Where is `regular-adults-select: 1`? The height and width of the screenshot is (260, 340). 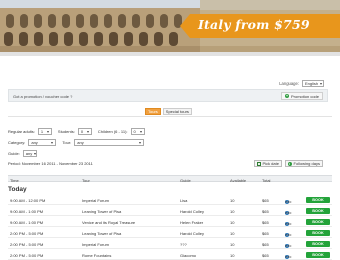 regular-adults-select: 1 is located at coordinates (44, 131).